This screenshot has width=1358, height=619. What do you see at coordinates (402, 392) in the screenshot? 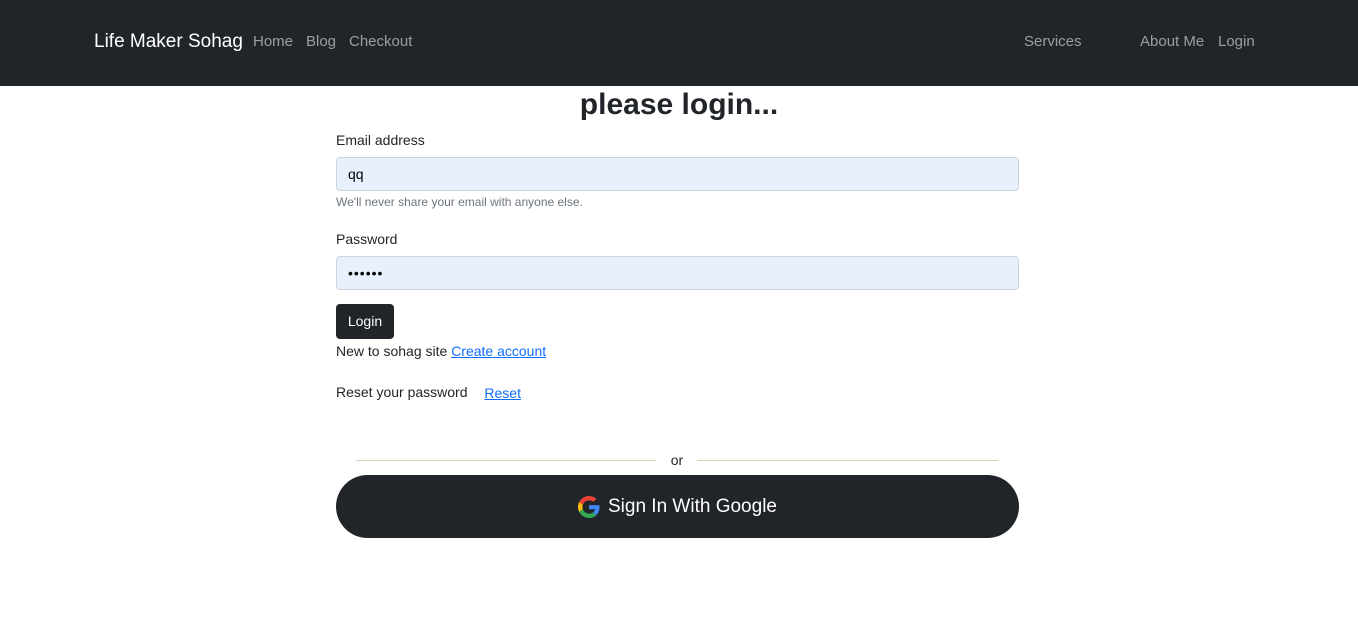
I see `reset-text: Reset your password` at bounding box center [402, 392].